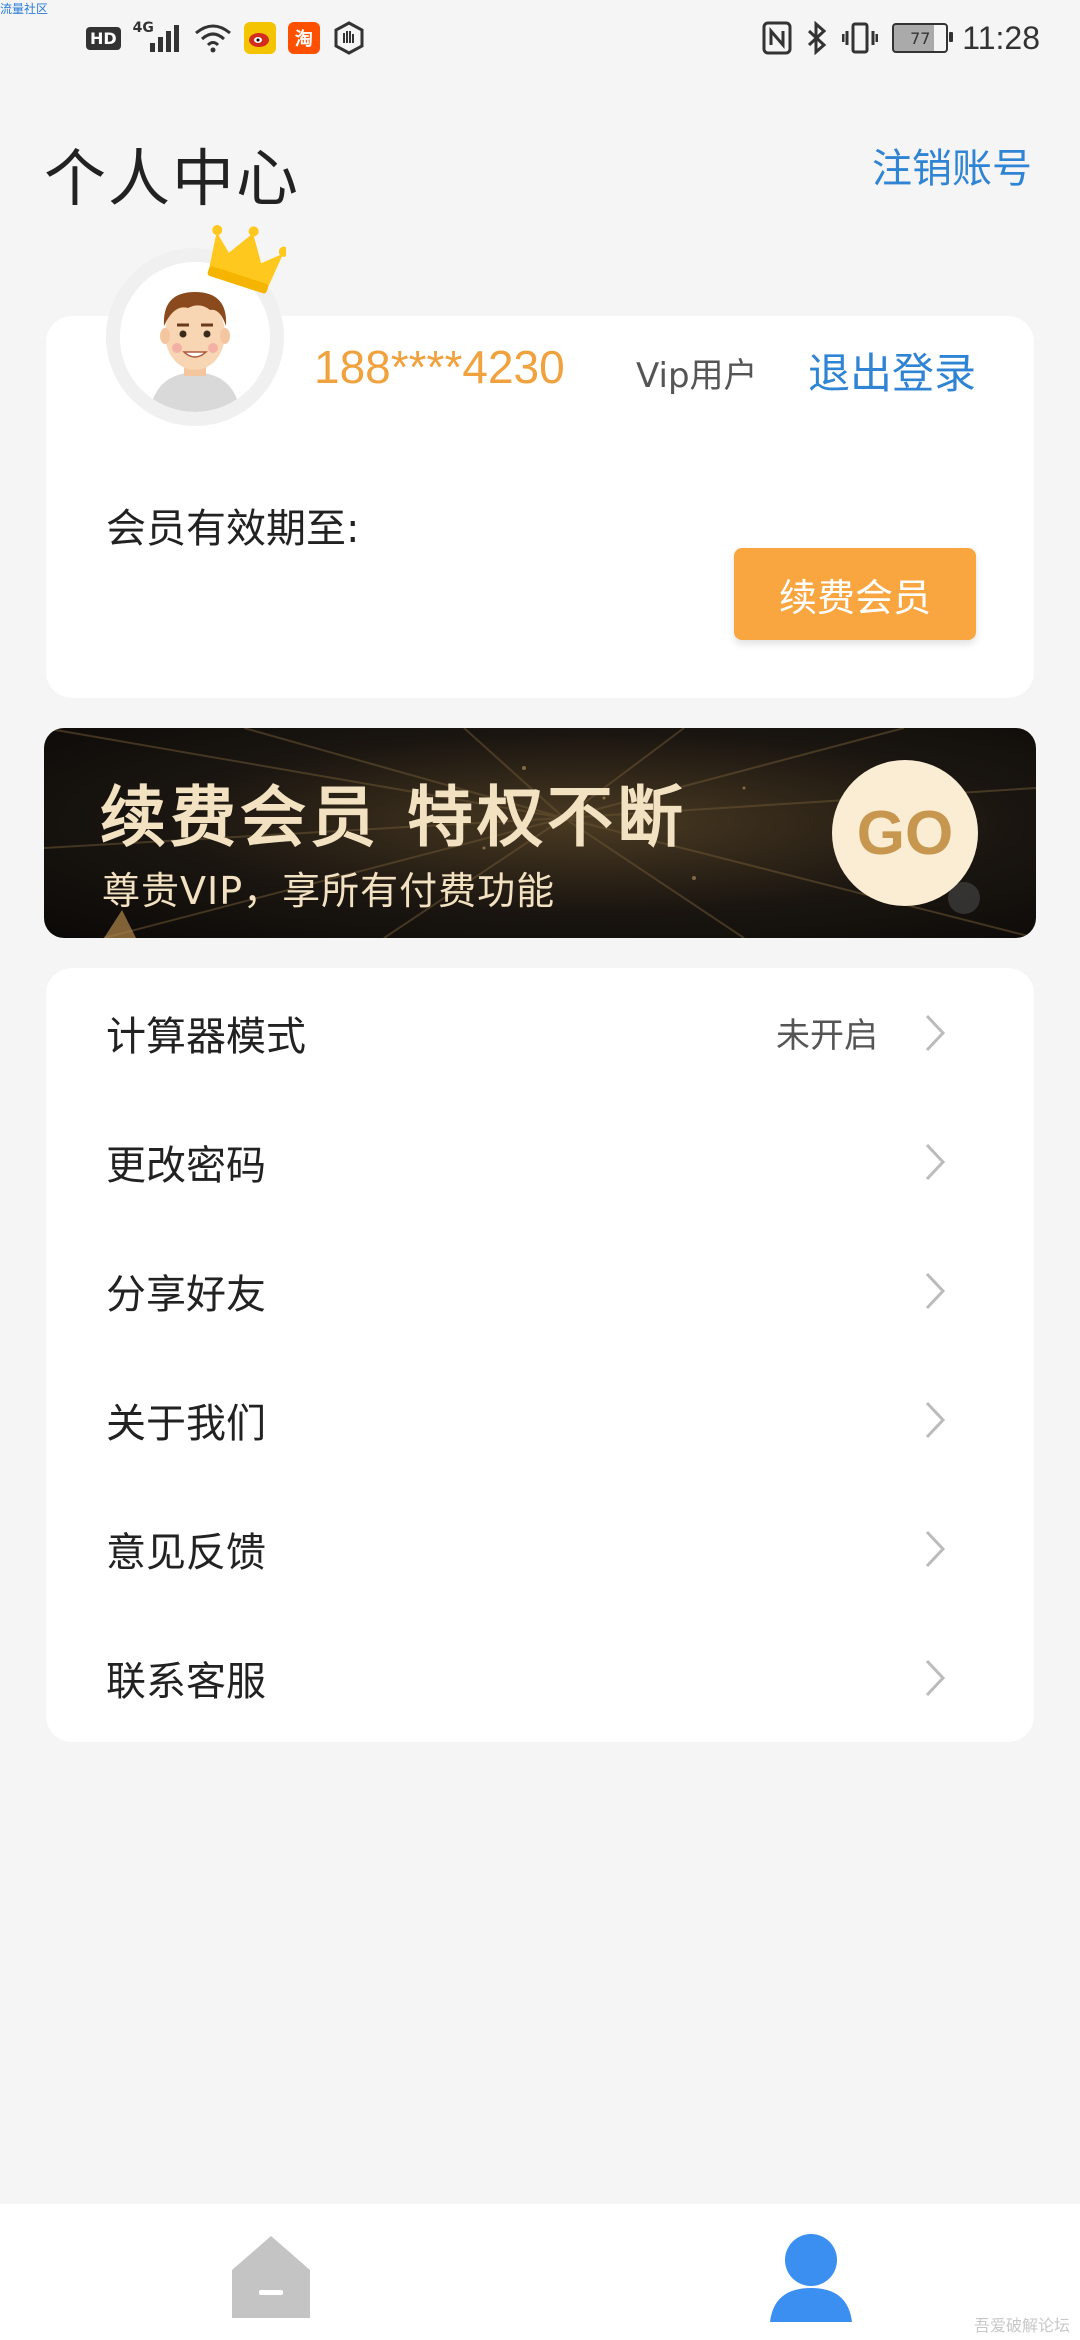 This screenshot has height=2340, width=1080. I want to click on weibo-icon, so click(259, 38).